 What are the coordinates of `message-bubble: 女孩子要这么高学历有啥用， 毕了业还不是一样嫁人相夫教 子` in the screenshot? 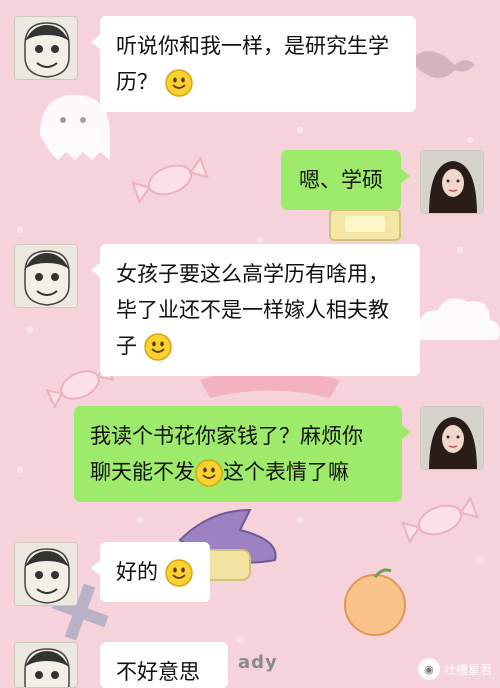 It's located at (255, 310).